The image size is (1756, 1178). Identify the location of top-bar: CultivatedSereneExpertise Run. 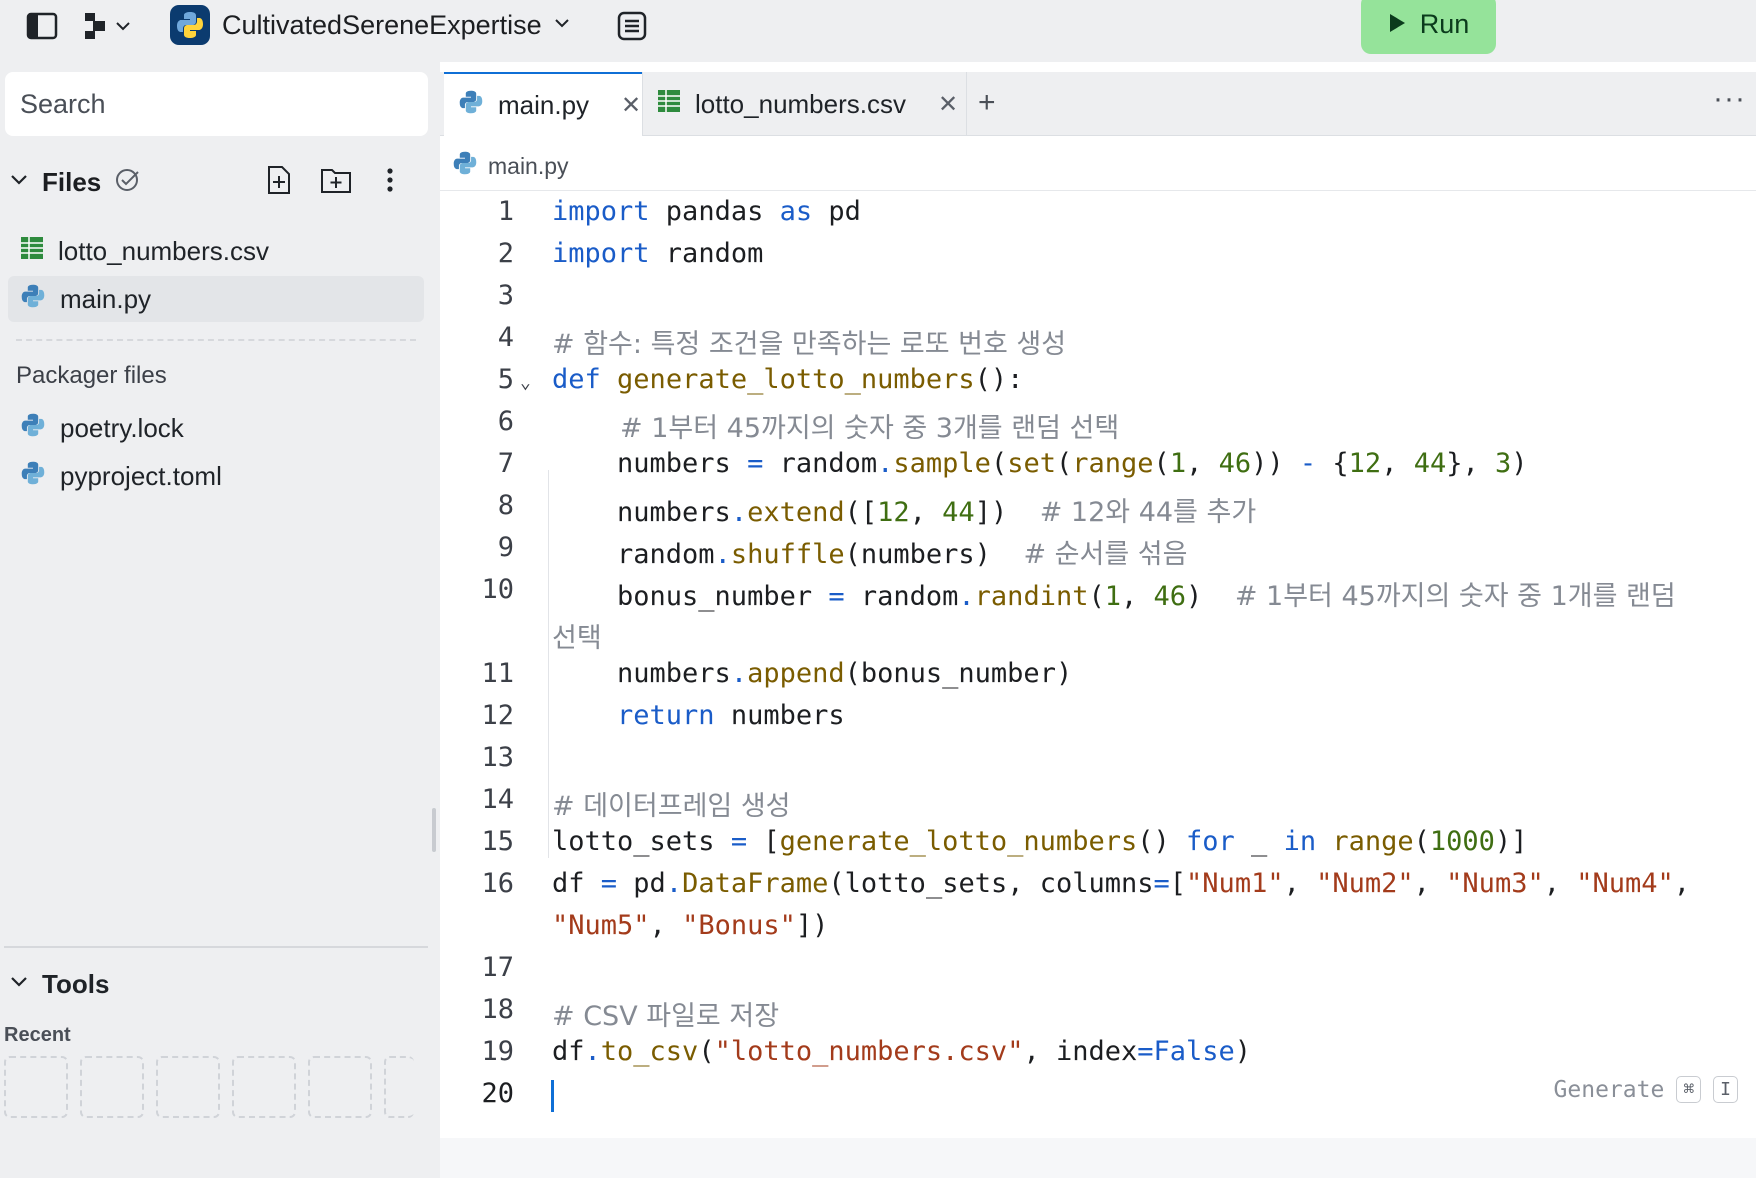
(878, 31).